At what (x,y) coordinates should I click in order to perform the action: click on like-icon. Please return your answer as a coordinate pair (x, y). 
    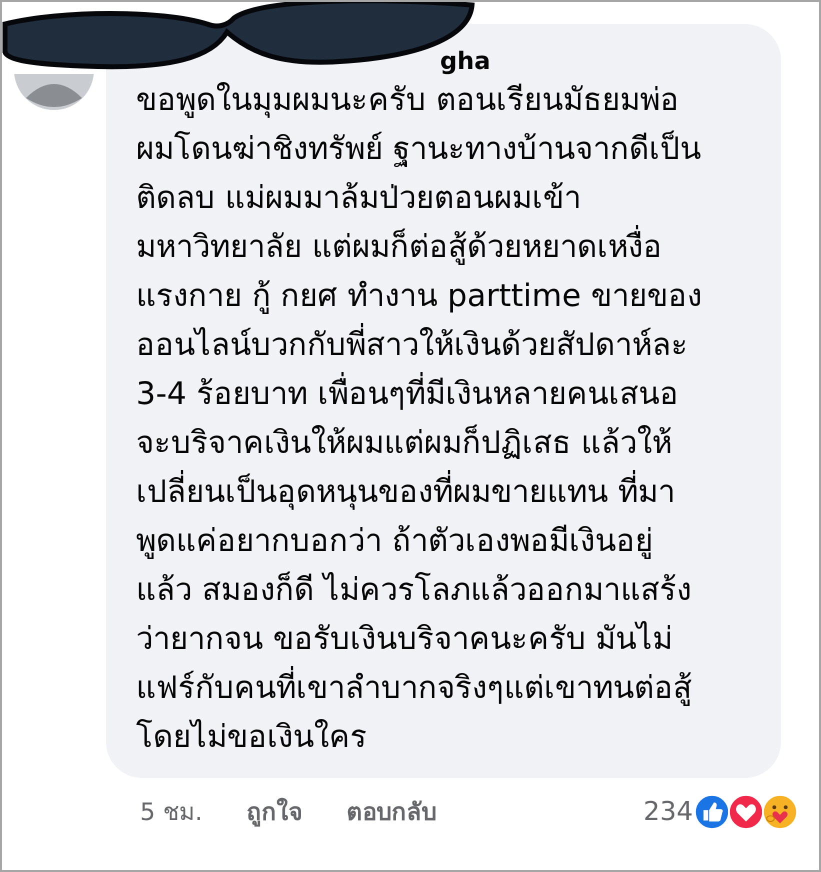
    Looking at the image, I should click on (712, 811).